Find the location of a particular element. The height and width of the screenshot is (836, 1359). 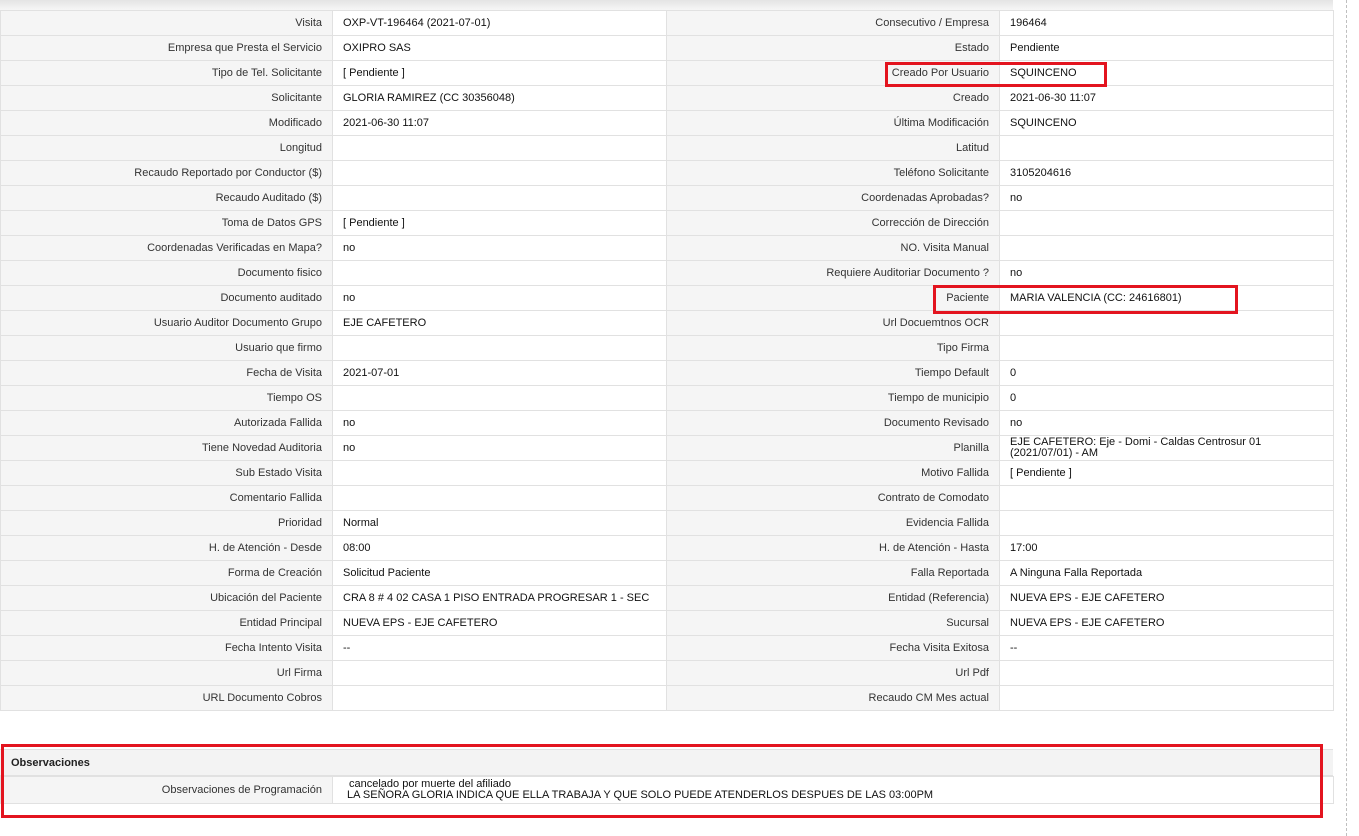

field-label: Url Firma is located at coordinates (166, 673).